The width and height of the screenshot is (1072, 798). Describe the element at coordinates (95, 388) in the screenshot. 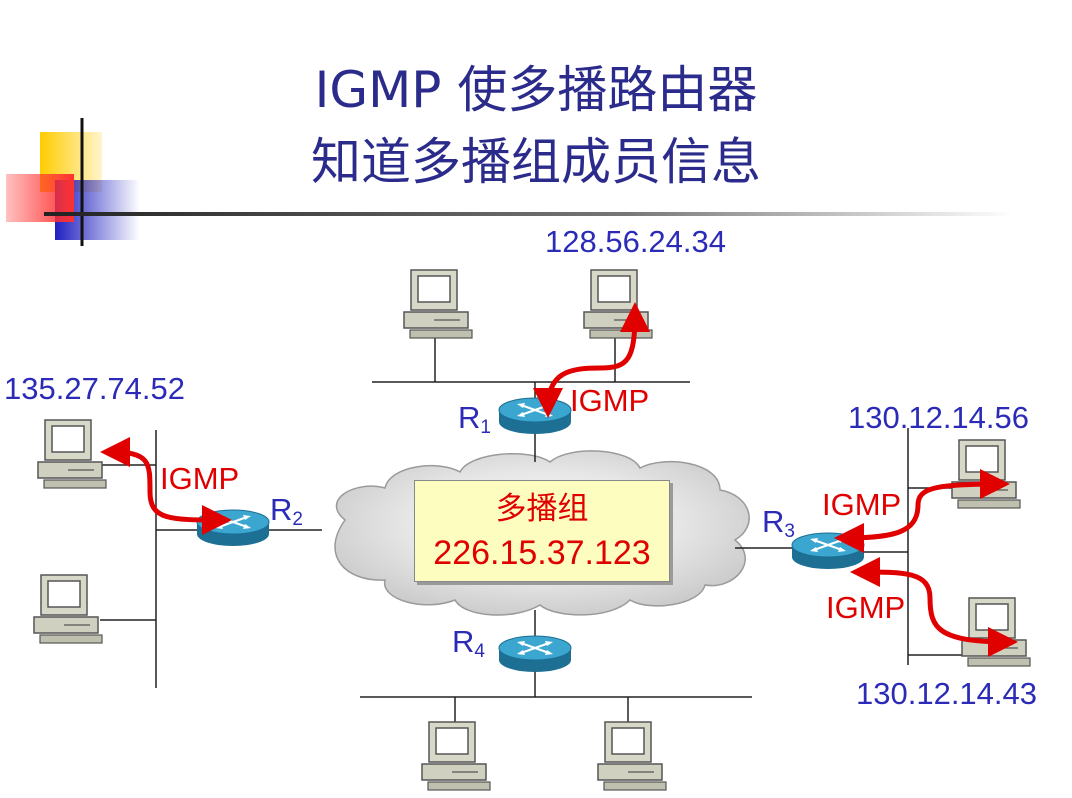

I see `host-ip-r2: 135.27.74.52` at that location.